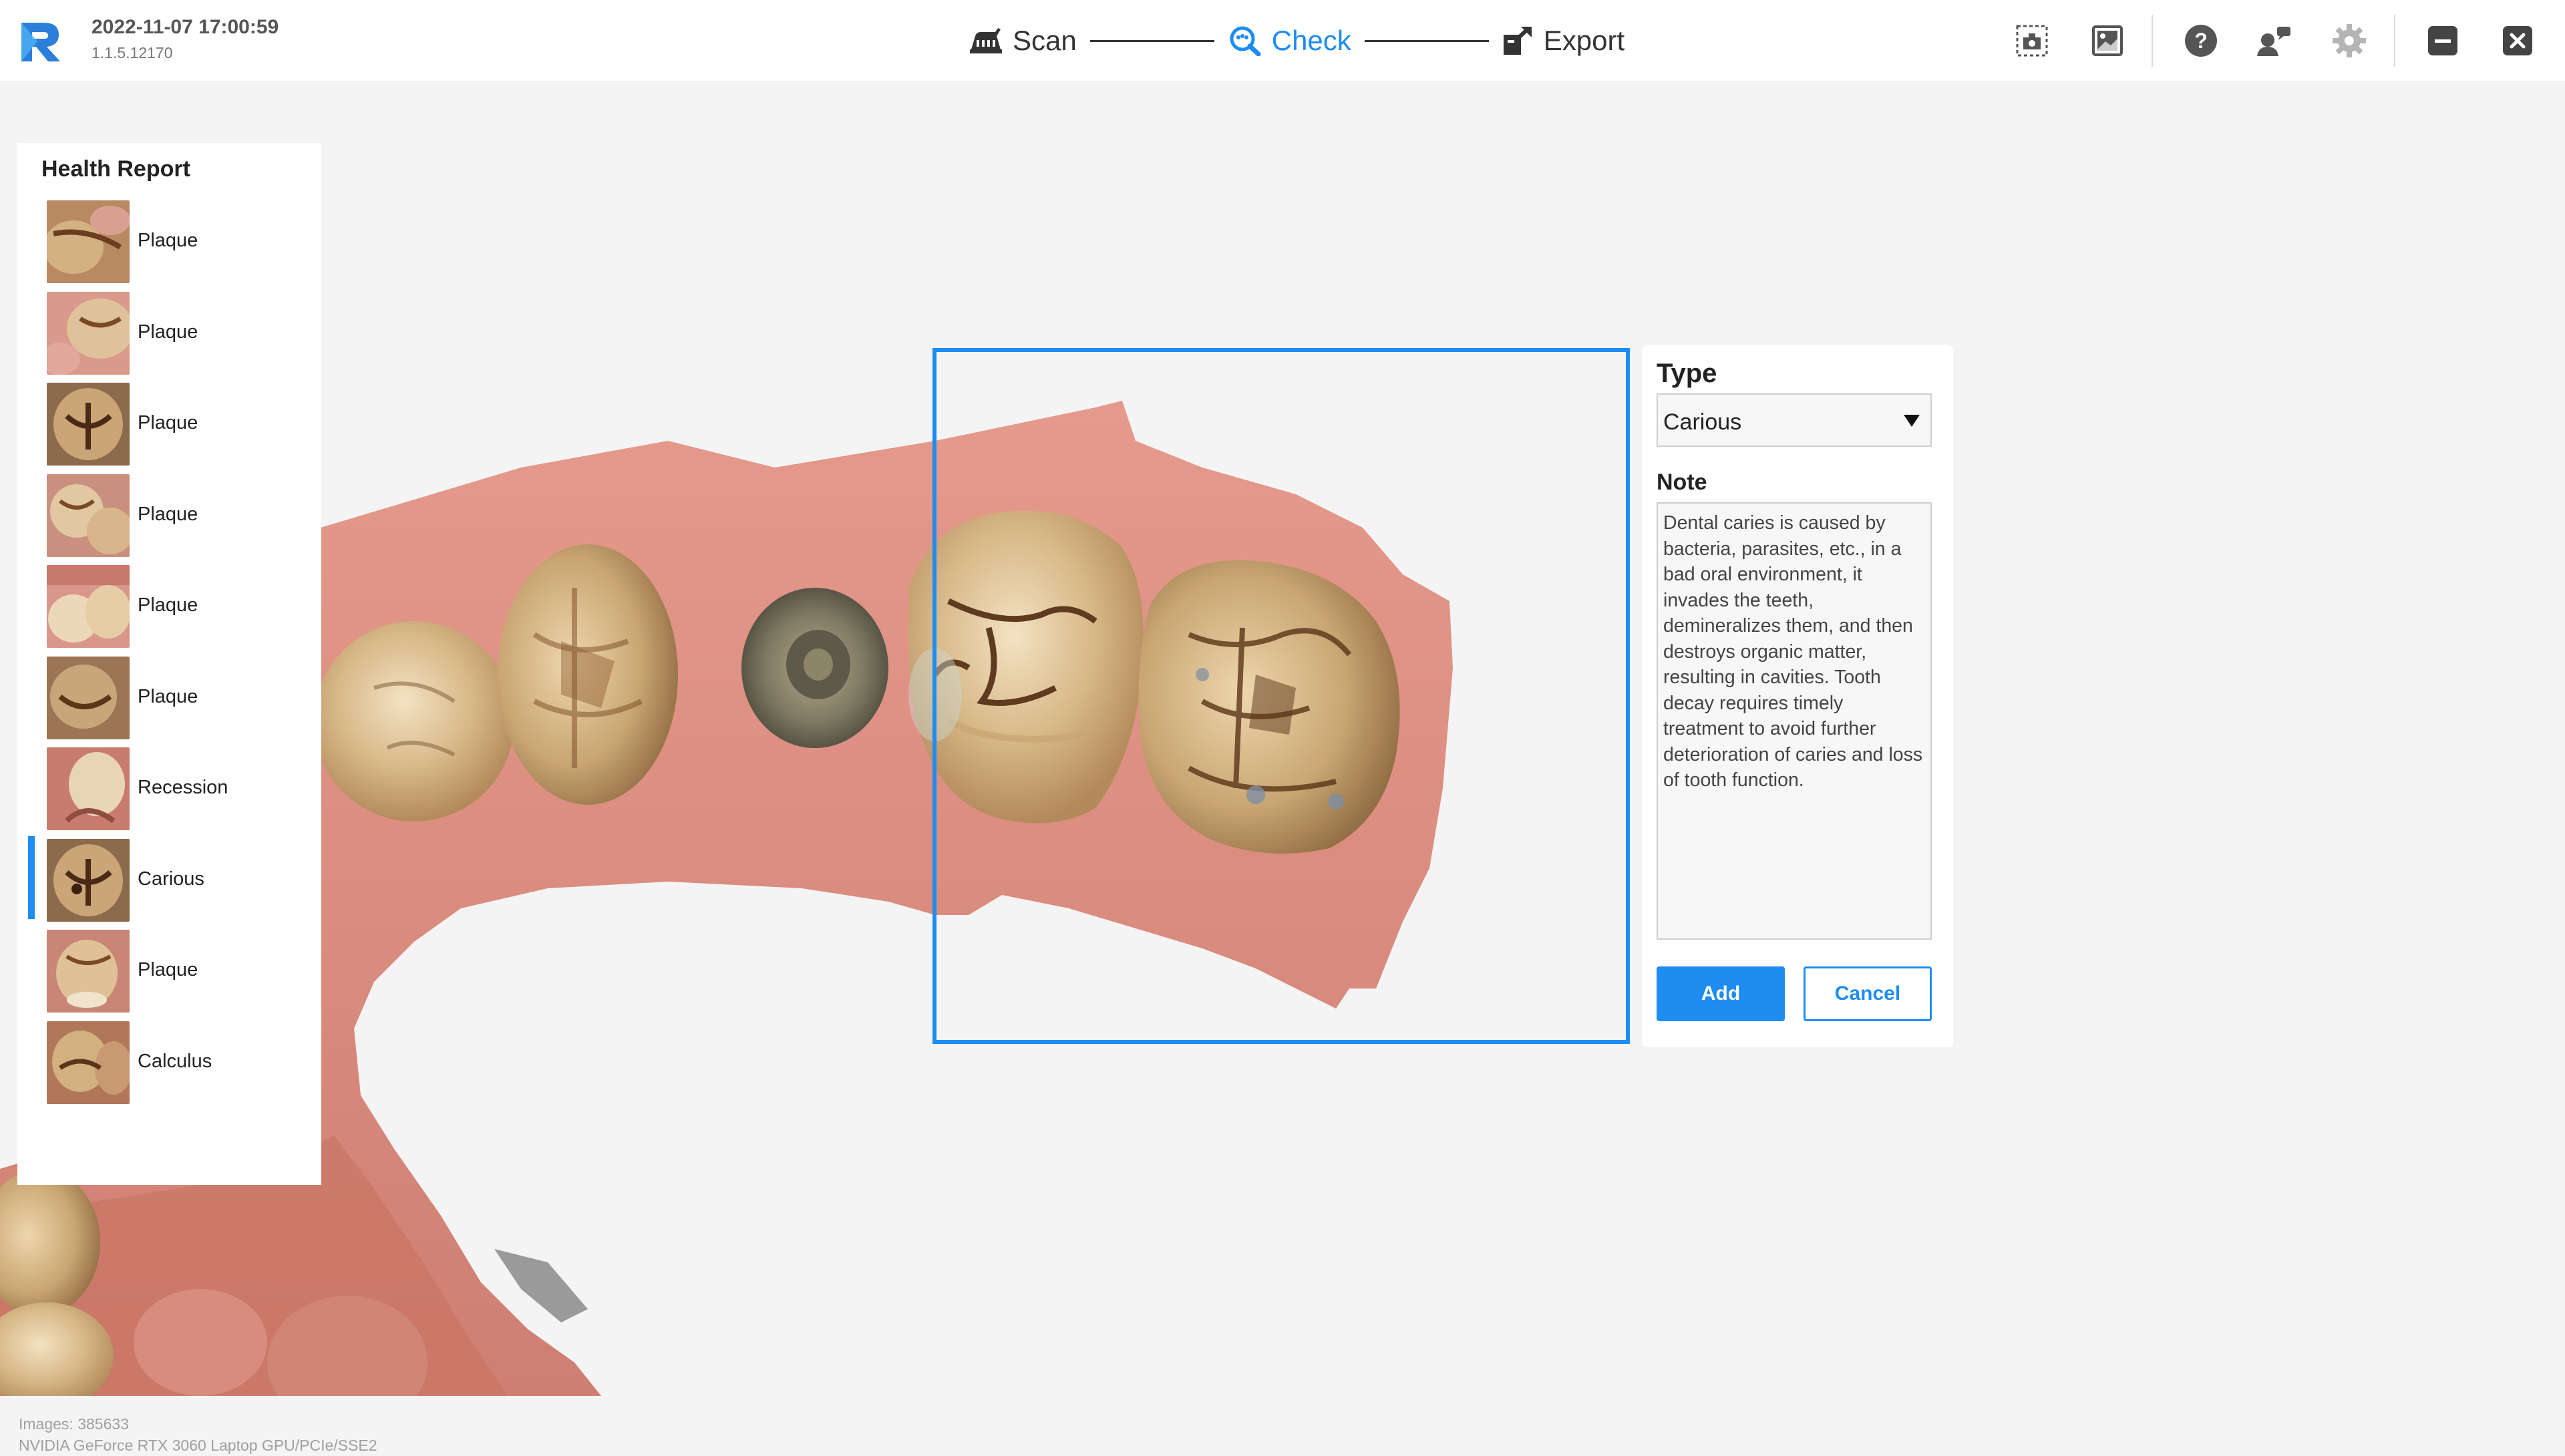 The image size is (2565, 1456). I want to click on report-item-selected: Carious, so click(169, 882).